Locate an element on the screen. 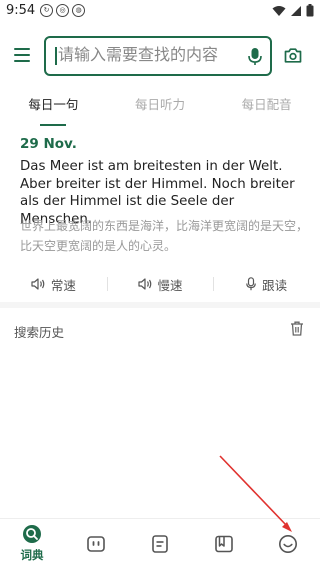 This screenshot has width=320, height=568. notes-icon is located at coordinates (160, 543).